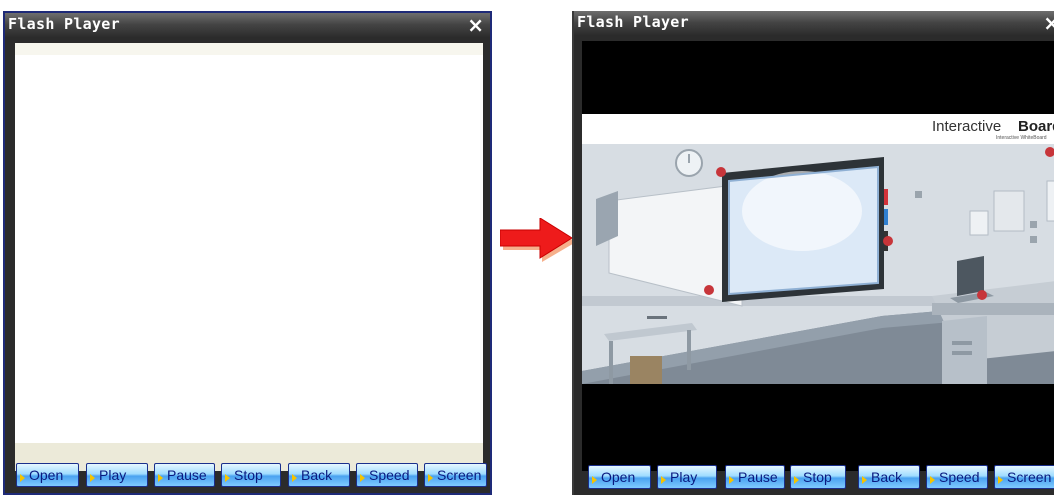 The height and width of the screenshot is (499, 1054). What do you see at coordinates (538, 240) in the screenshot?
I see `right-arrow-icon` at bounding box center [538, 240].